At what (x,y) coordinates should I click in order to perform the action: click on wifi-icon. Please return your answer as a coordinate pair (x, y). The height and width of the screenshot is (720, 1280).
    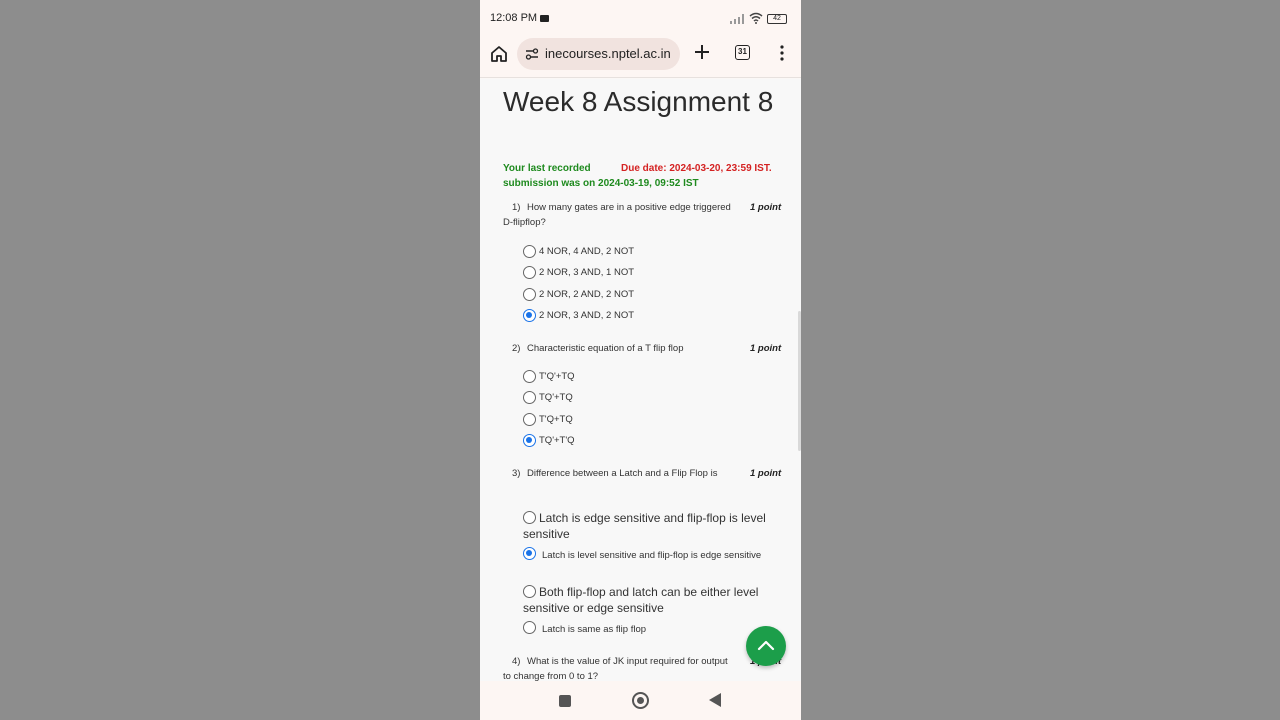
    Looking at the image, I should click on (756, 18).